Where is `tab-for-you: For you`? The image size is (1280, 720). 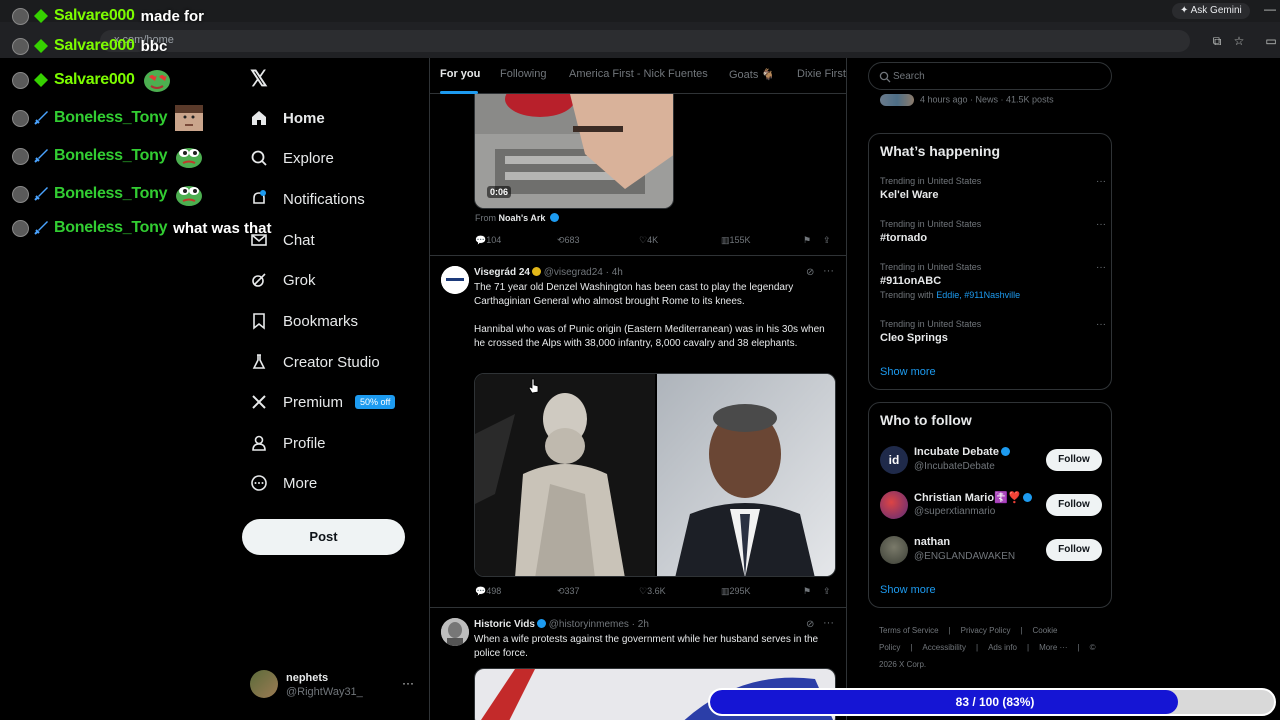 tab-for-you: For you is located at coordinates (460, 74).